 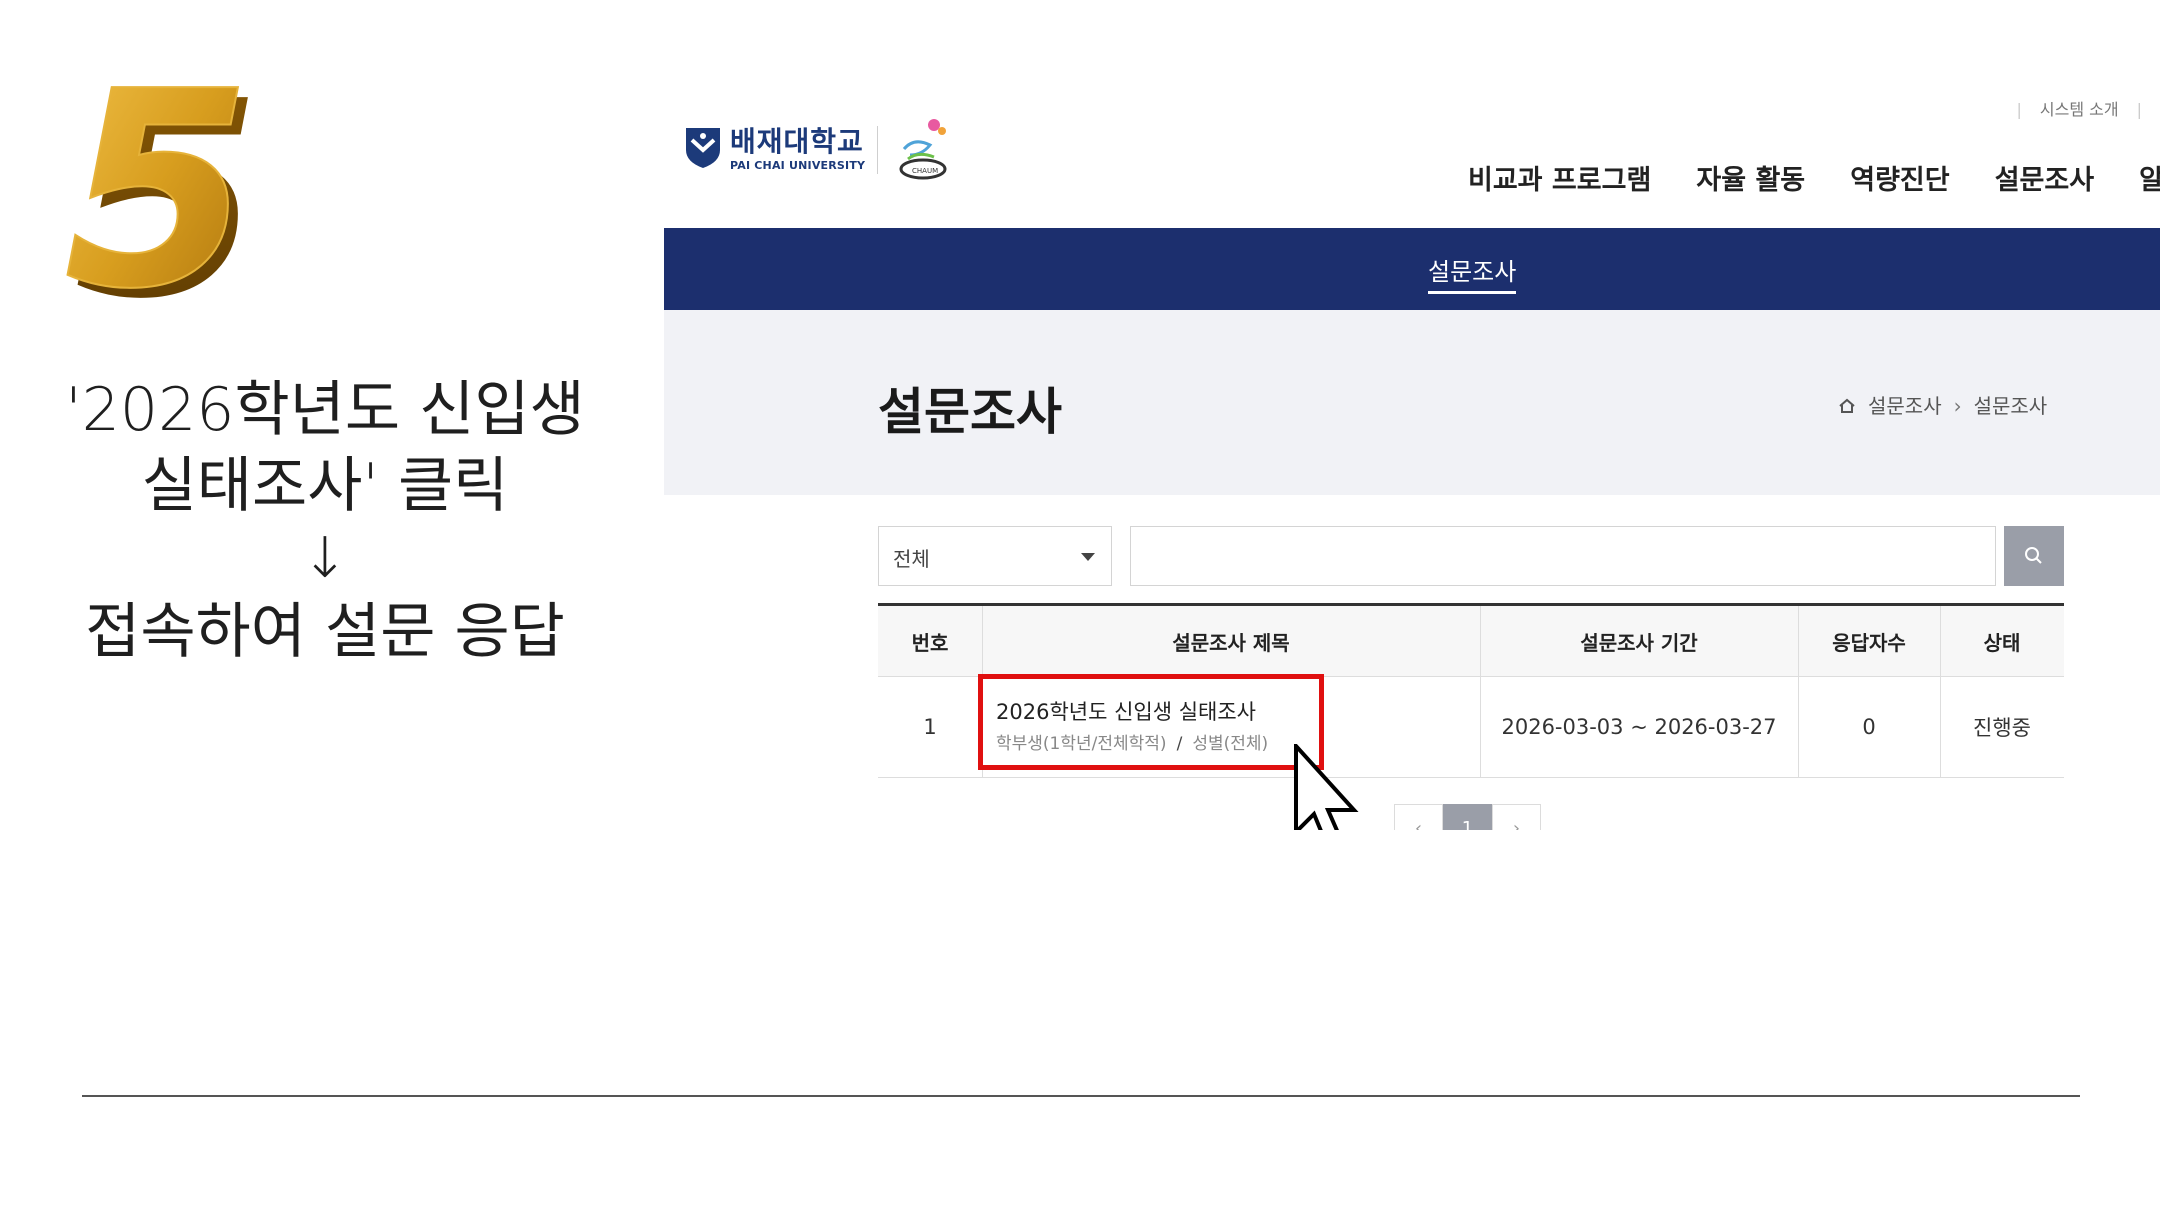 I want to click on svg-text: CHAUM, so click(x=925, y=171).